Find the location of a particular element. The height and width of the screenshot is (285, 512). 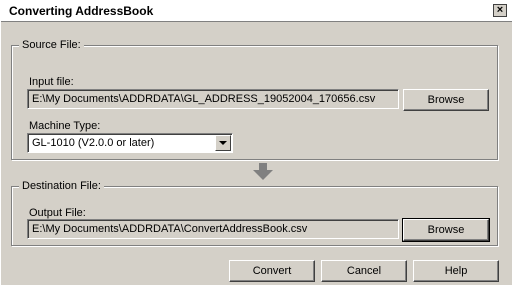

title-bar: Converting AddressBook × is located at coordinates (256, 11).